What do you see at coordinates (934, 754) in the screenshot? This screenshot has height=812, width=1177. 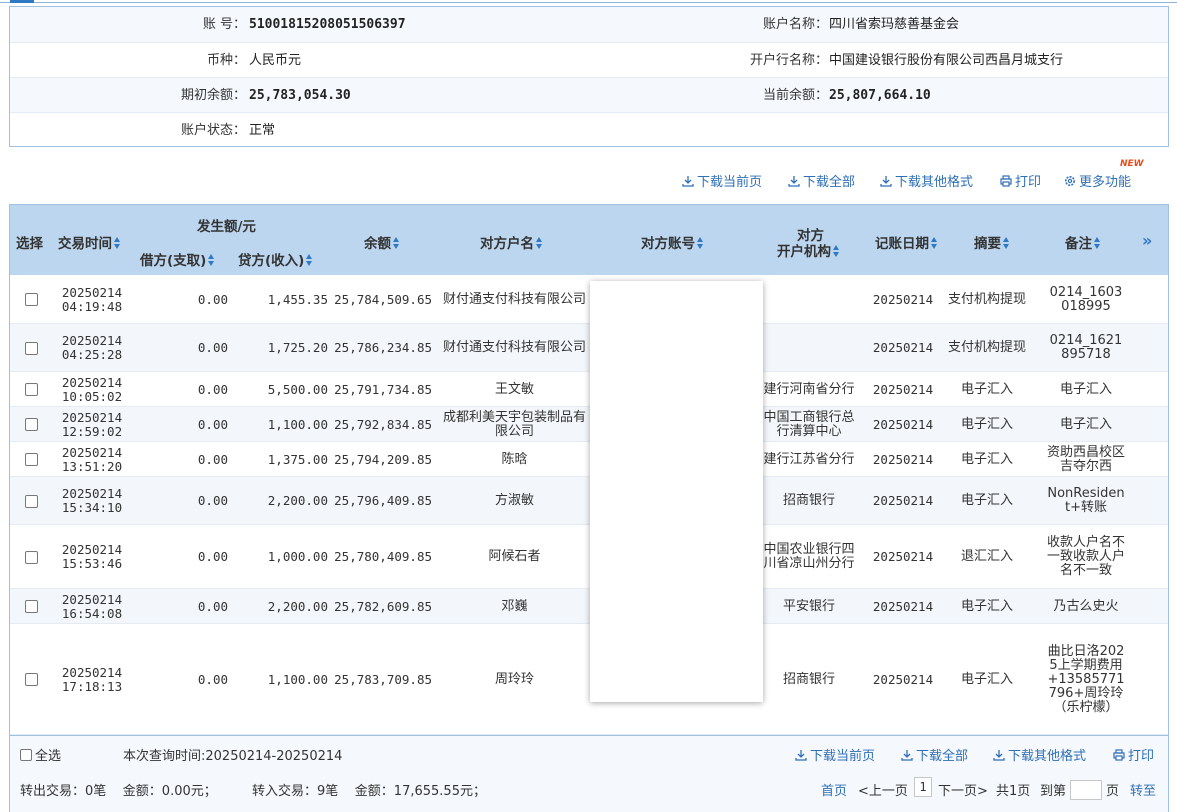 I see `footer-download-all-button: 下载全部` at bounding box center [934, 754].